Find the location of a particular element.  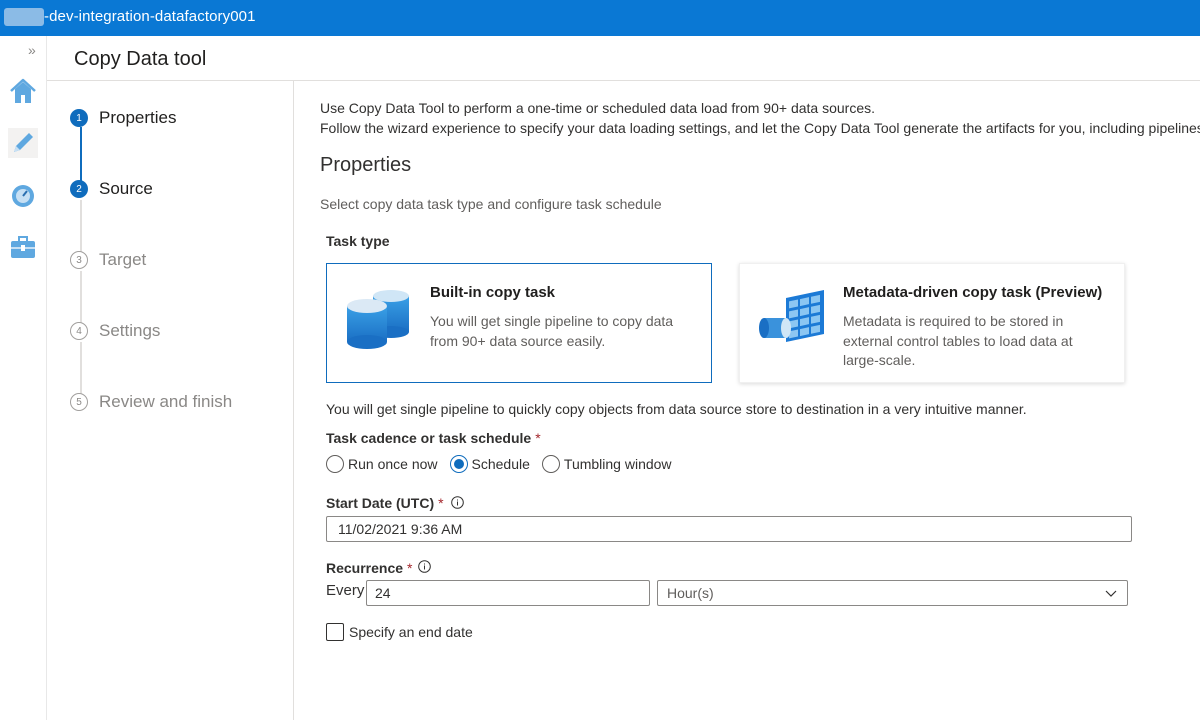

recurrence-unit-value: Hour(s) is located at coordinates (690, 593).